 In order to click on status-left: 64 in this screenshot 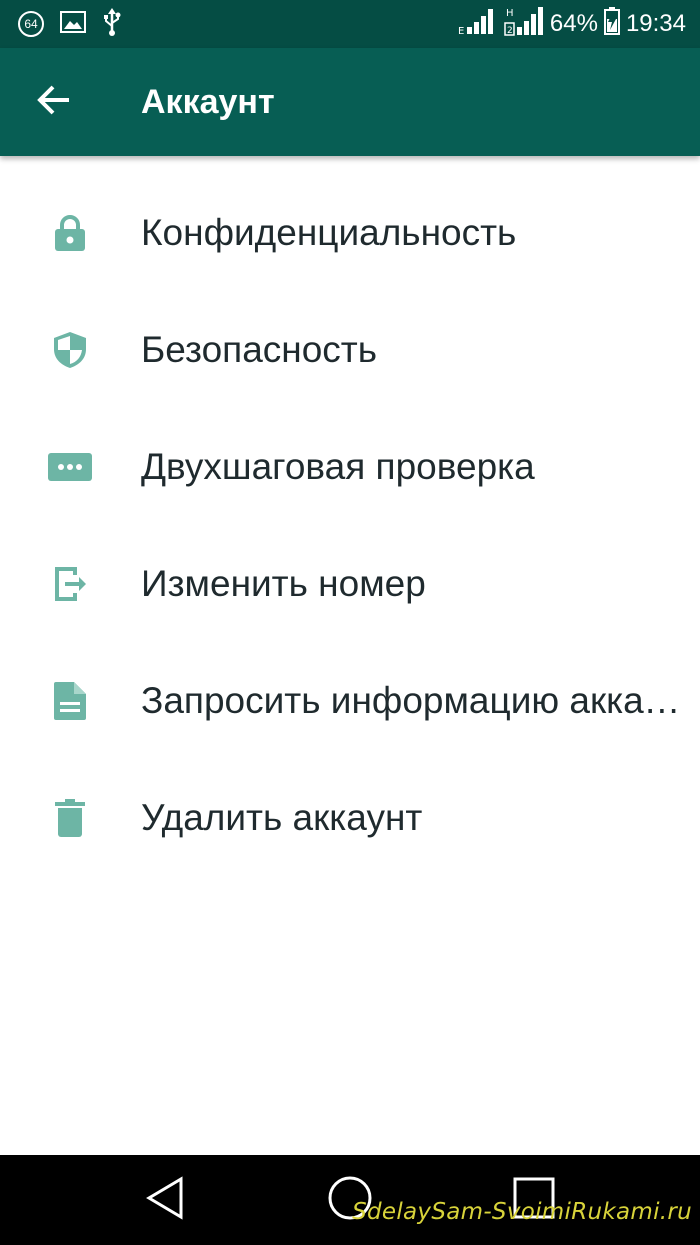, I will do `click(70, 24)`.